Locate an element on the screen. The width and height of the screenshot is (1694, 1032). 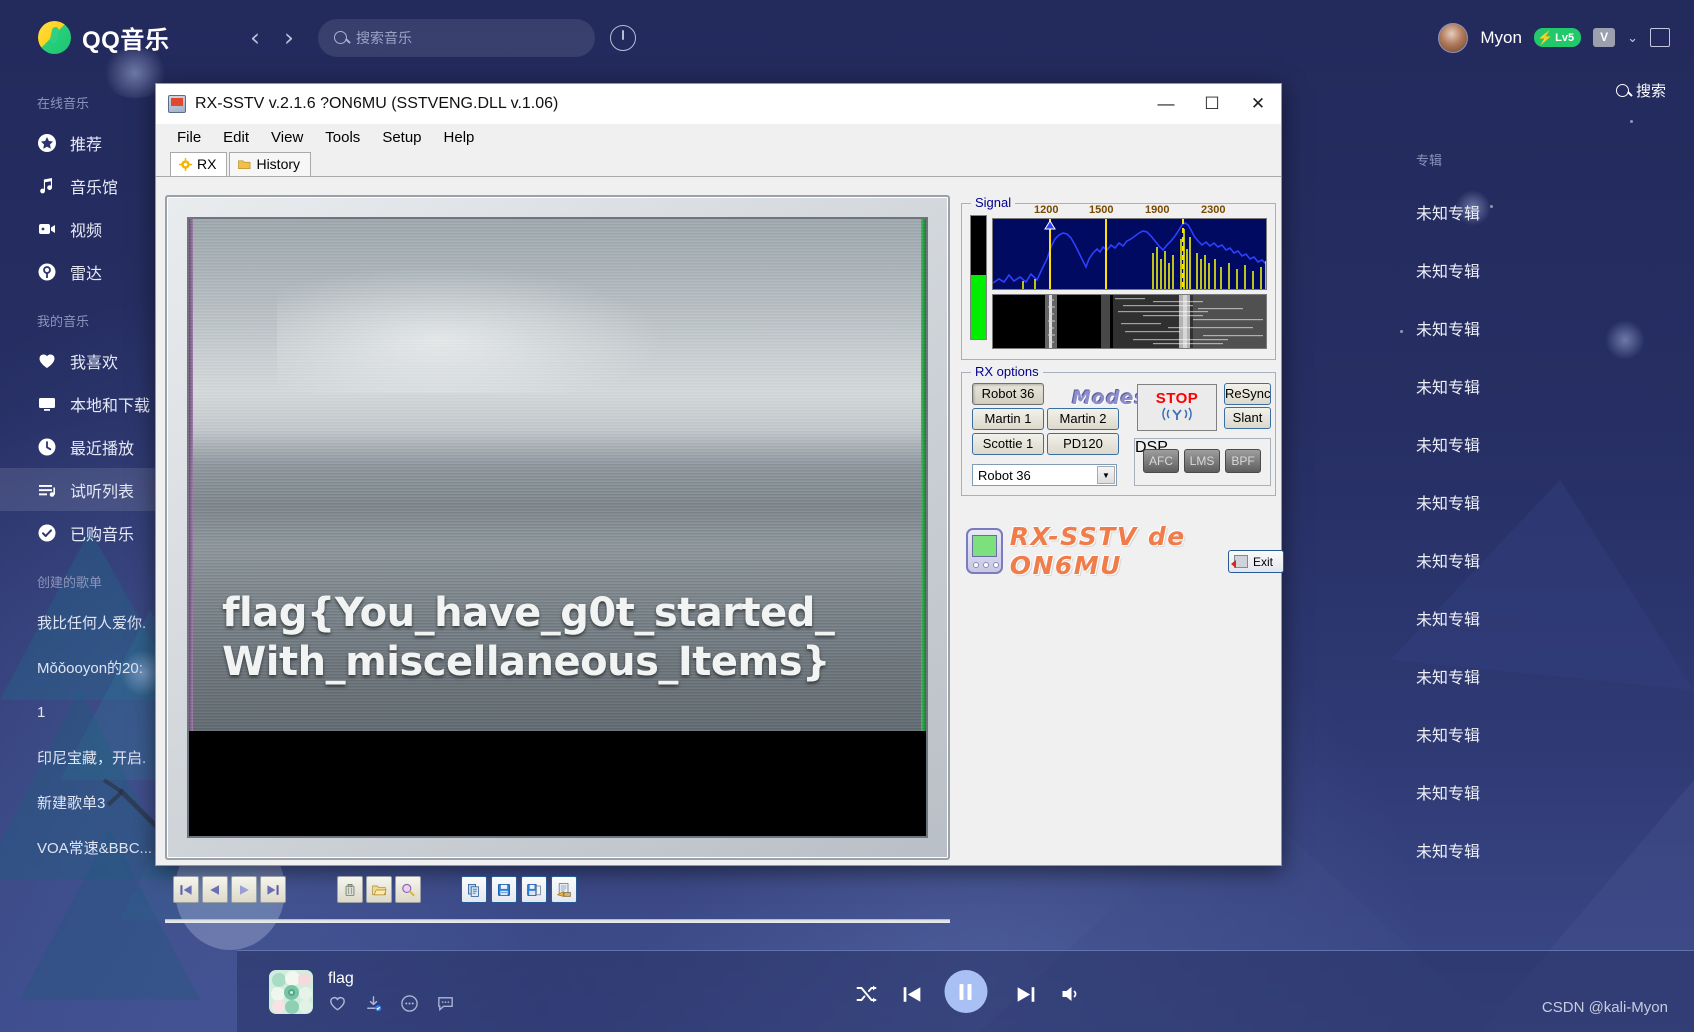
player-meta: flag is located at coordinates (391, 991).